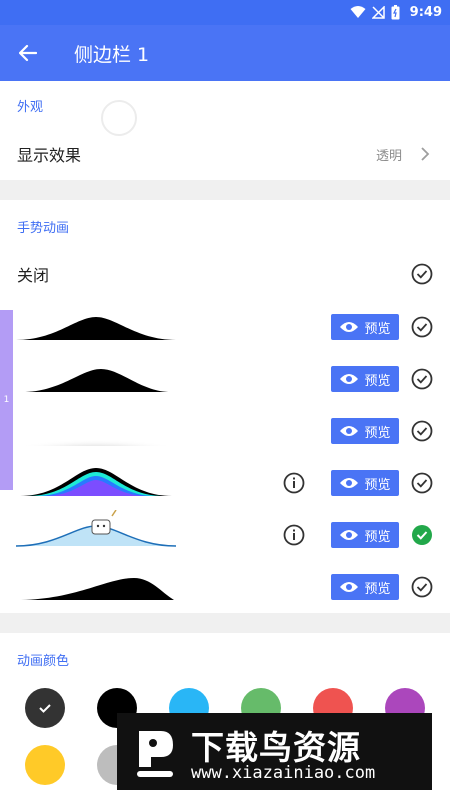 Image resolution: width=450 pixels, height=800 pixels. Describe the element at coordinates (225, 12) in the screenshot. I see `status-bar: 9:49` at that location.